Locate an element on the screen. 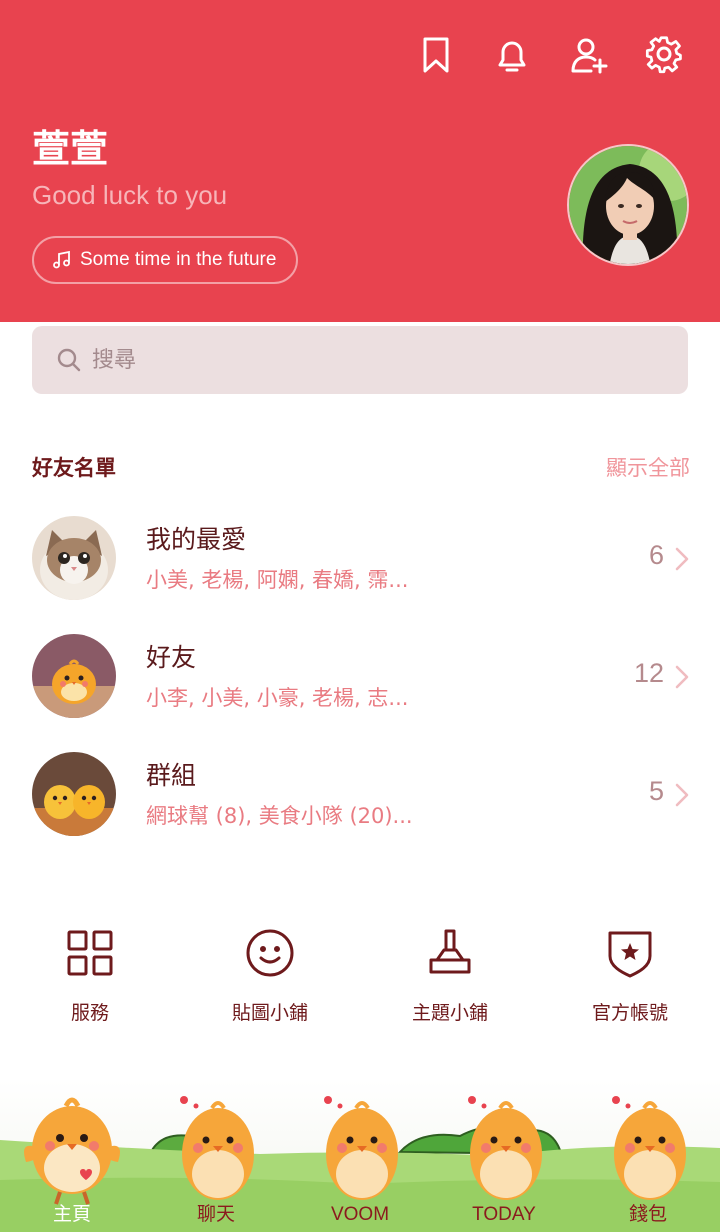 The width and height of the screenshot is (720, 1232). shield-star-icon is located at coordinates (630, 954).